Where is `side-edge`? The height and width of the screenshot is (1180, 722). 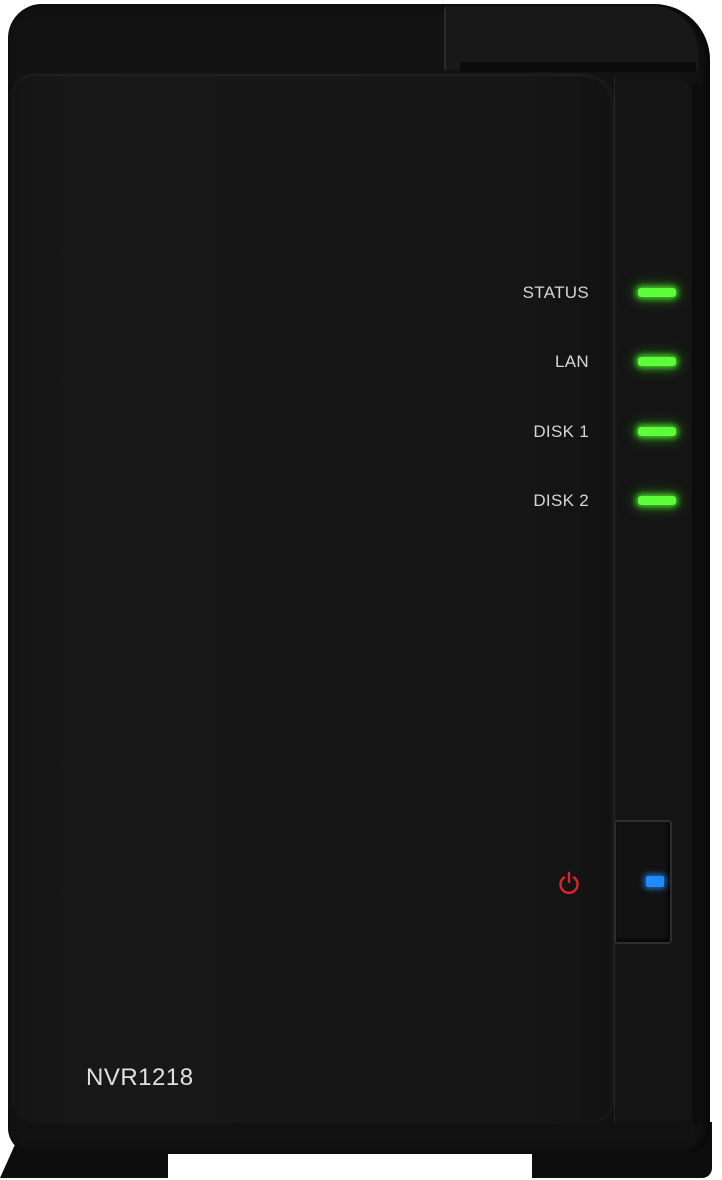 side-edge is located at coordinates (699, 604).